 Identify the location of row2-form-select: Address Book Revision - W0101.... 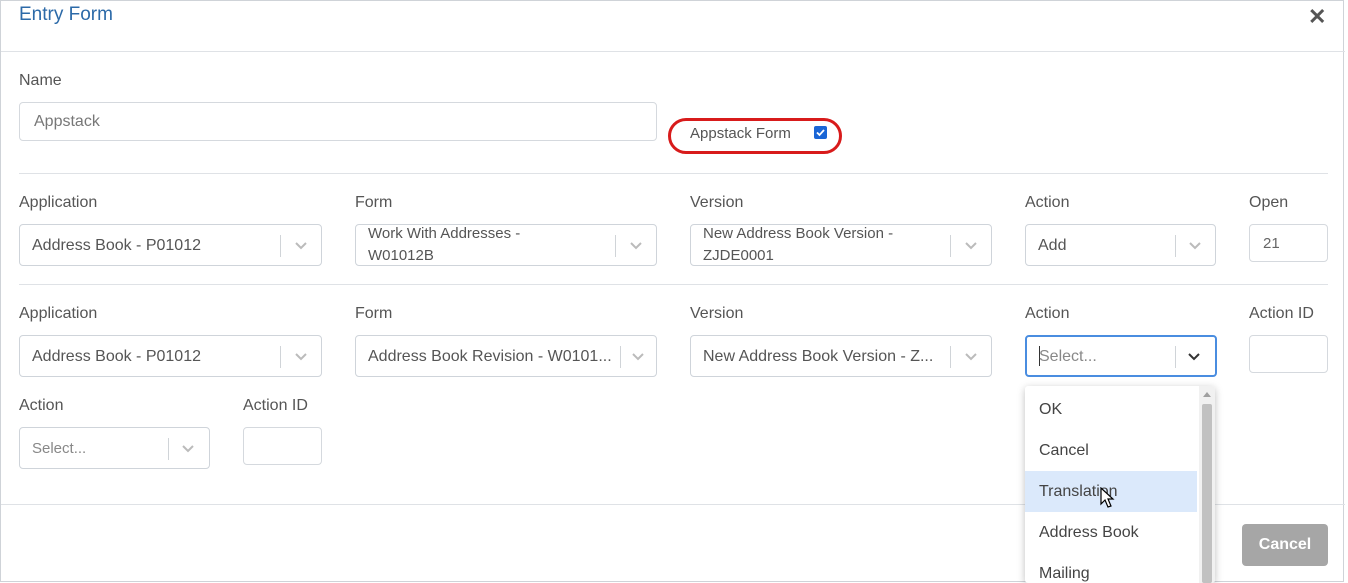
(506, 356).